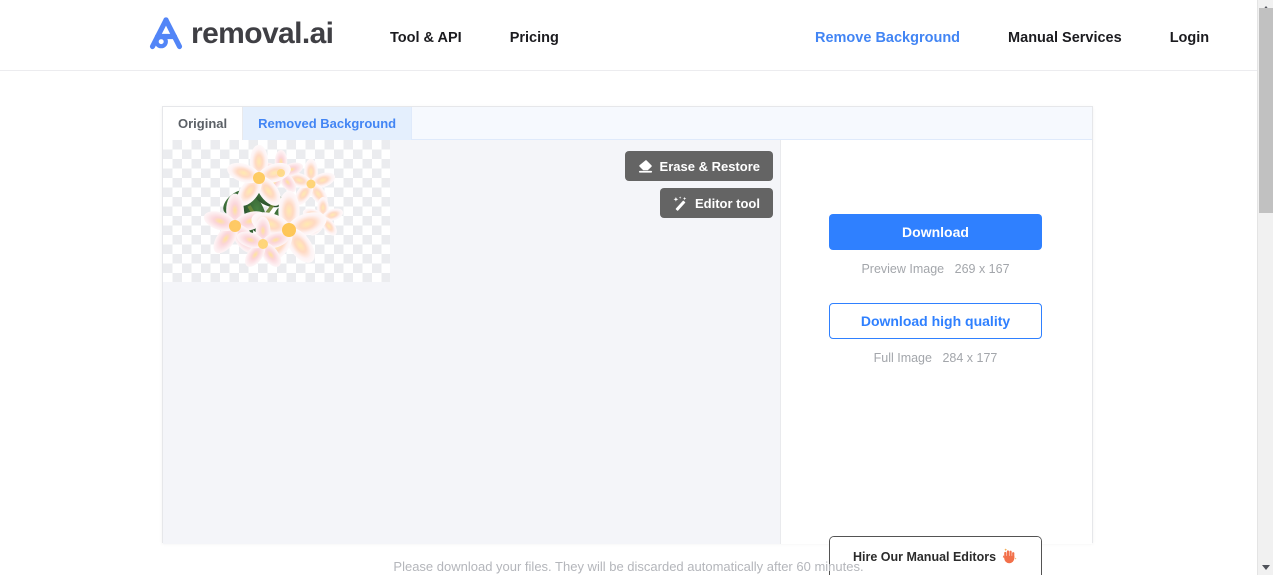 This screenshot has height=575, width=1273. I want to click on result-image, so click(273, 207).